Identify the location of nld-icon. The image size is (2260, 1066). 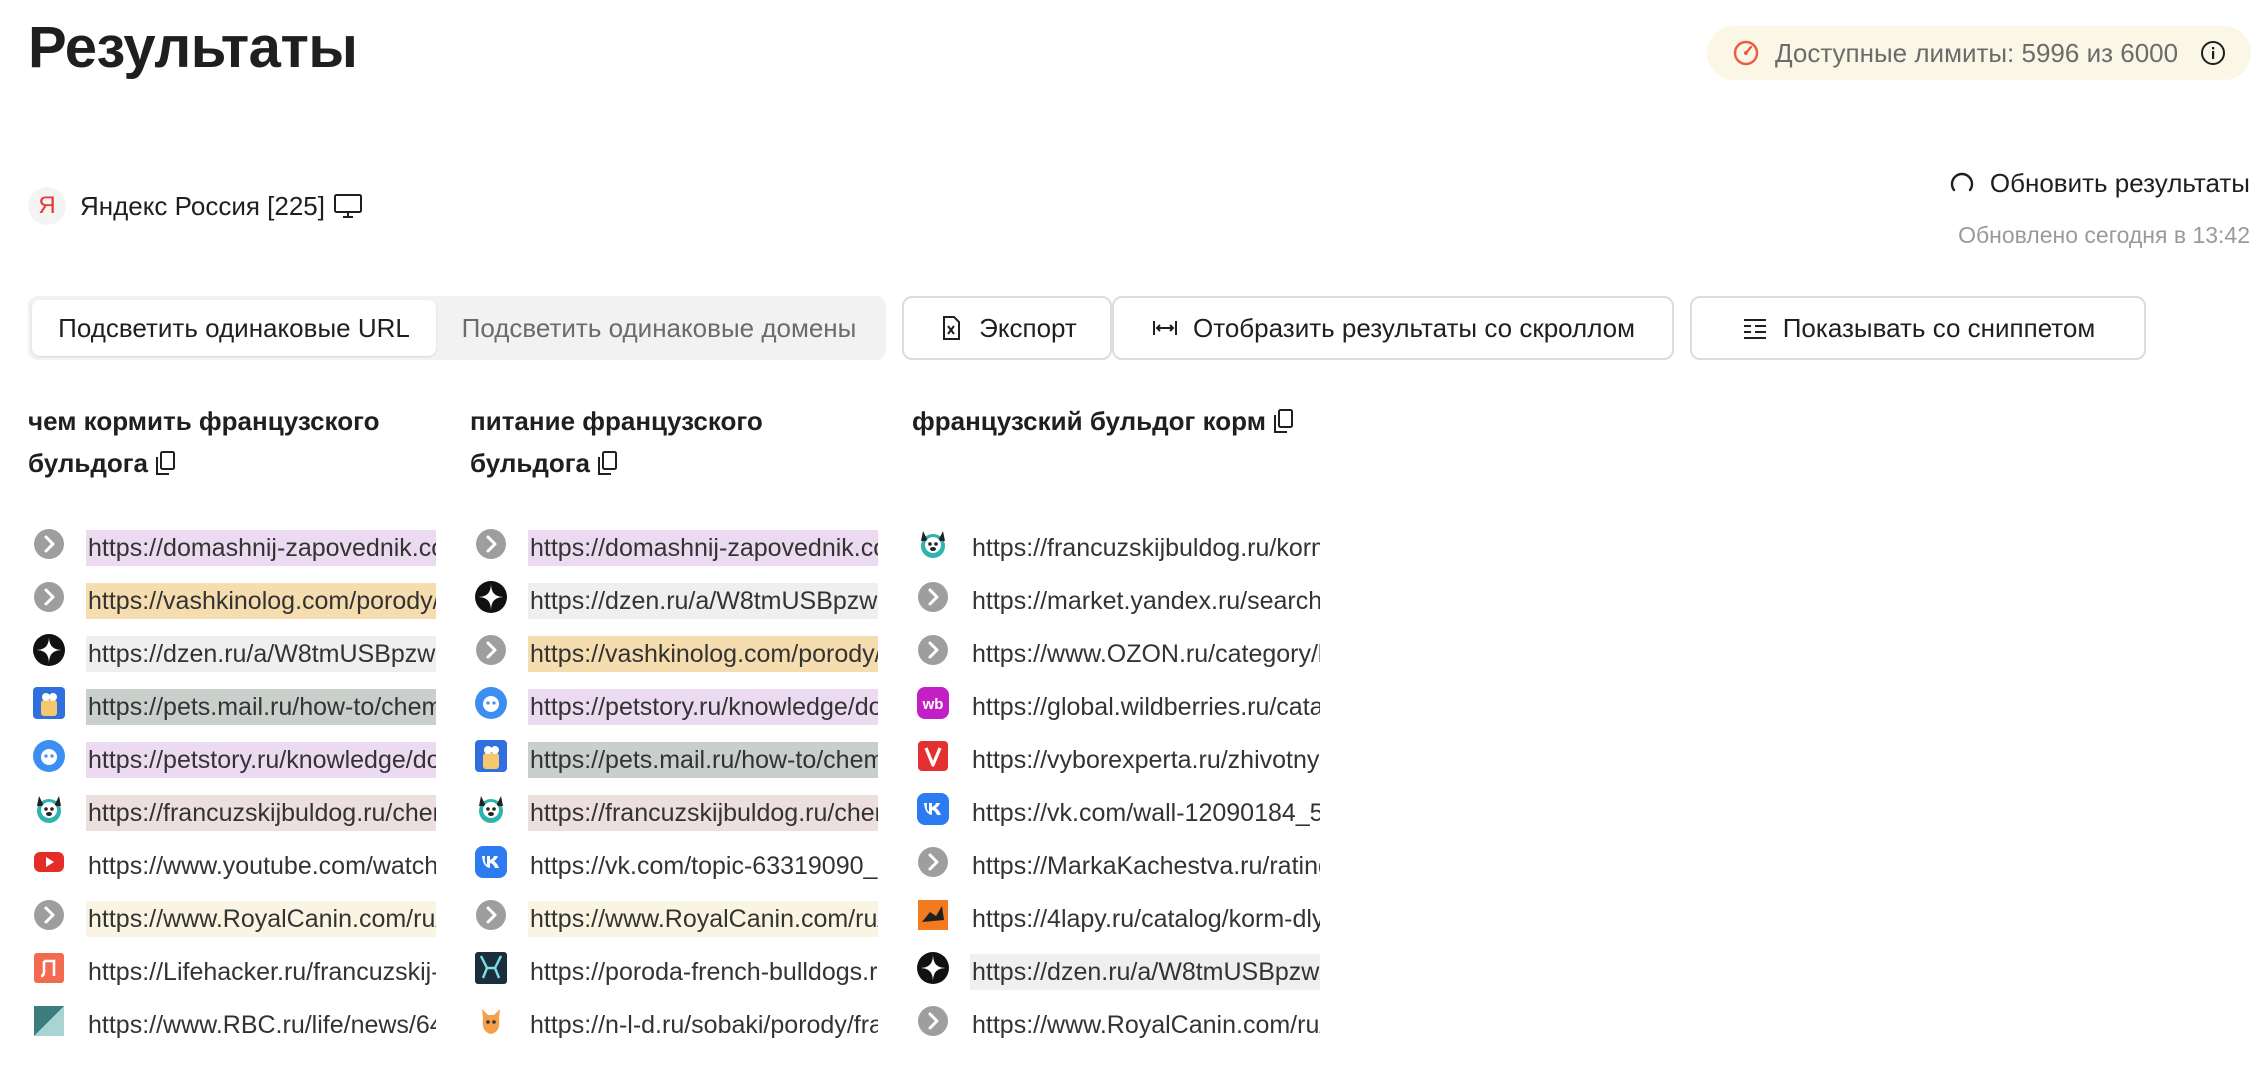
(491, 1021).